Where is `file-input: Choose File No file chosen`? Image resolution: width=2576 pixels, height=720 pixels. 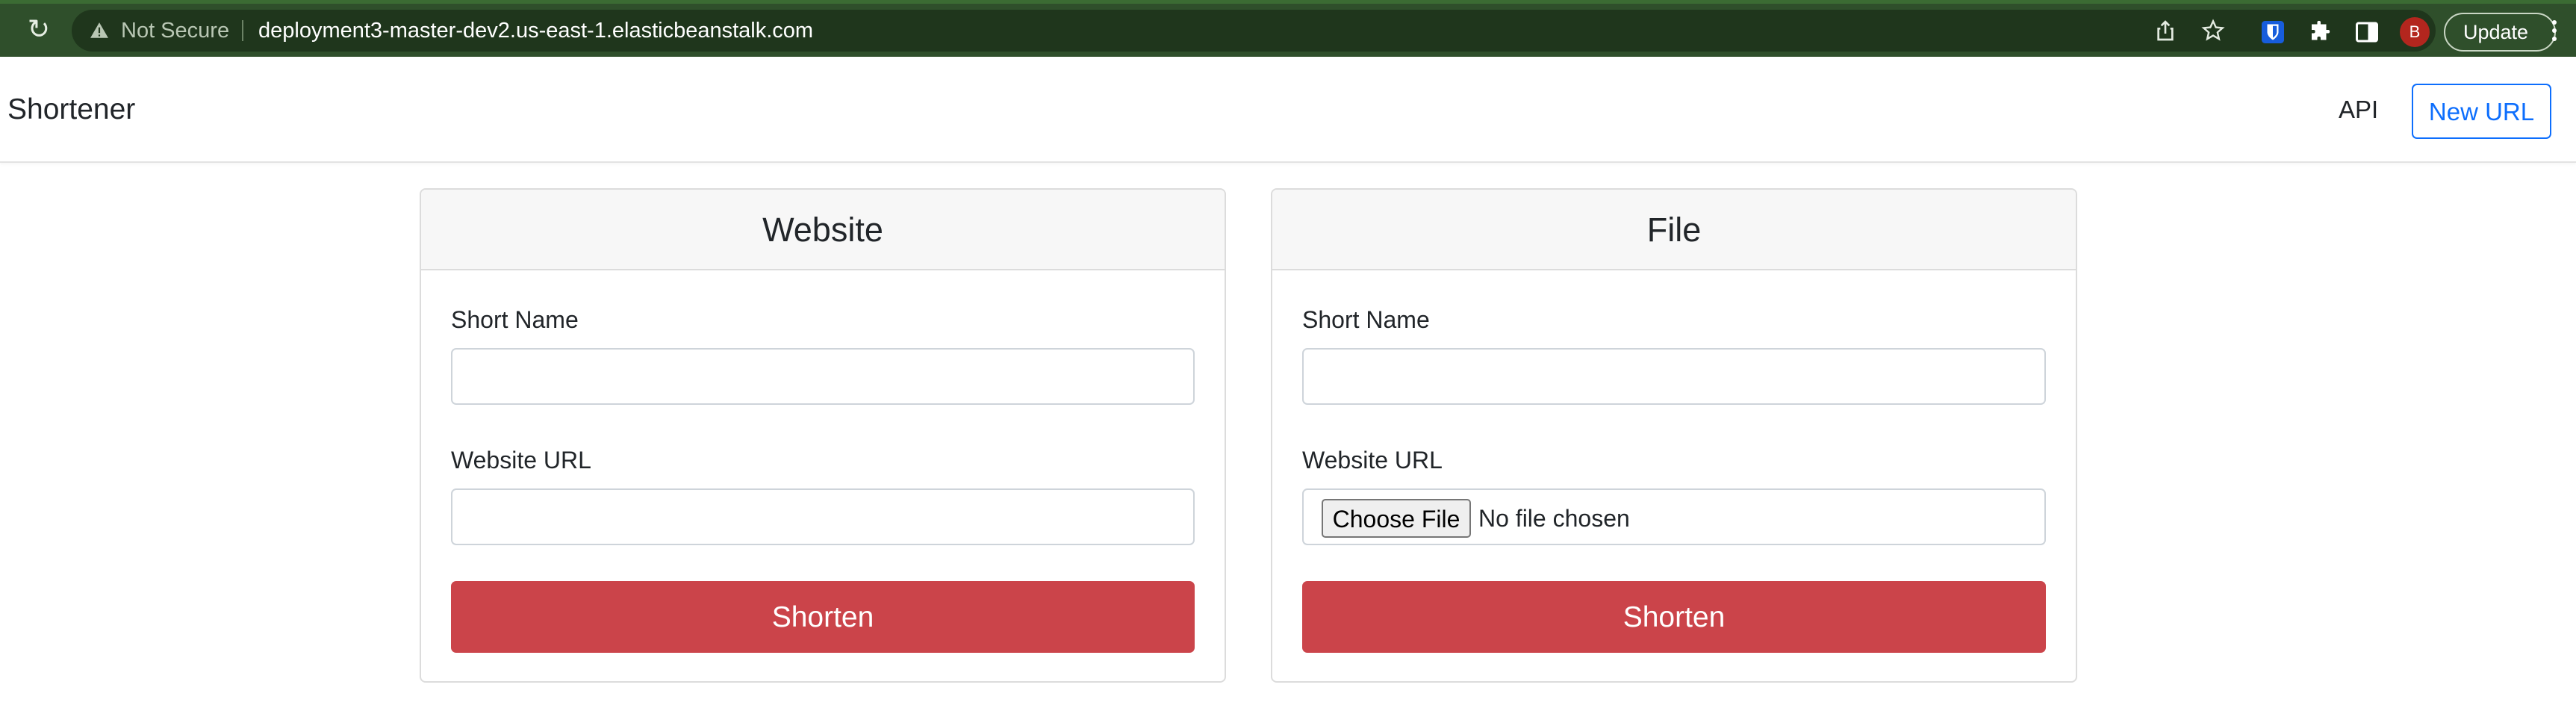 file-input: Choose File No file chosen is located at coordinates (1674, 516).